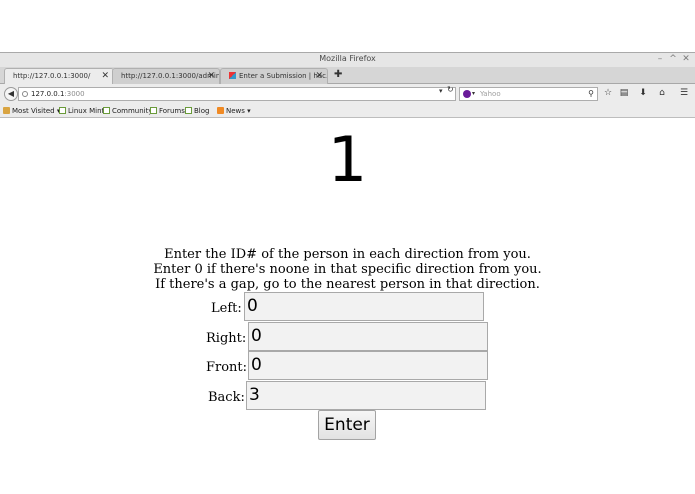 This screenshot has width=695, height=494. I want to click on reload-icon: ↻, so click(450, 89).